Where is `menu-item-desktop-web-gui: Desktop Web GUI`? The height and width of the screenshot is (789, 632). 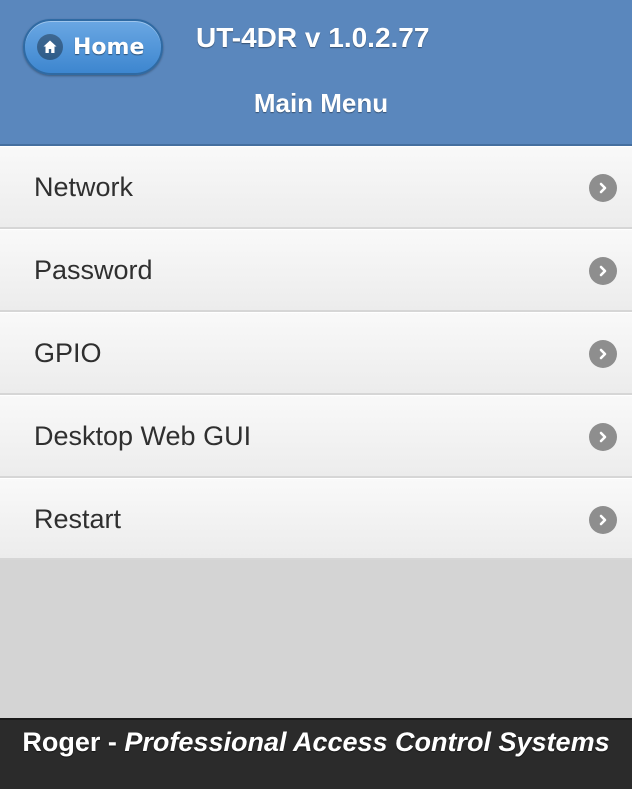 menu-item-desktop-web-gui: Desktop Web GUI is located at coordinates (316, 436).